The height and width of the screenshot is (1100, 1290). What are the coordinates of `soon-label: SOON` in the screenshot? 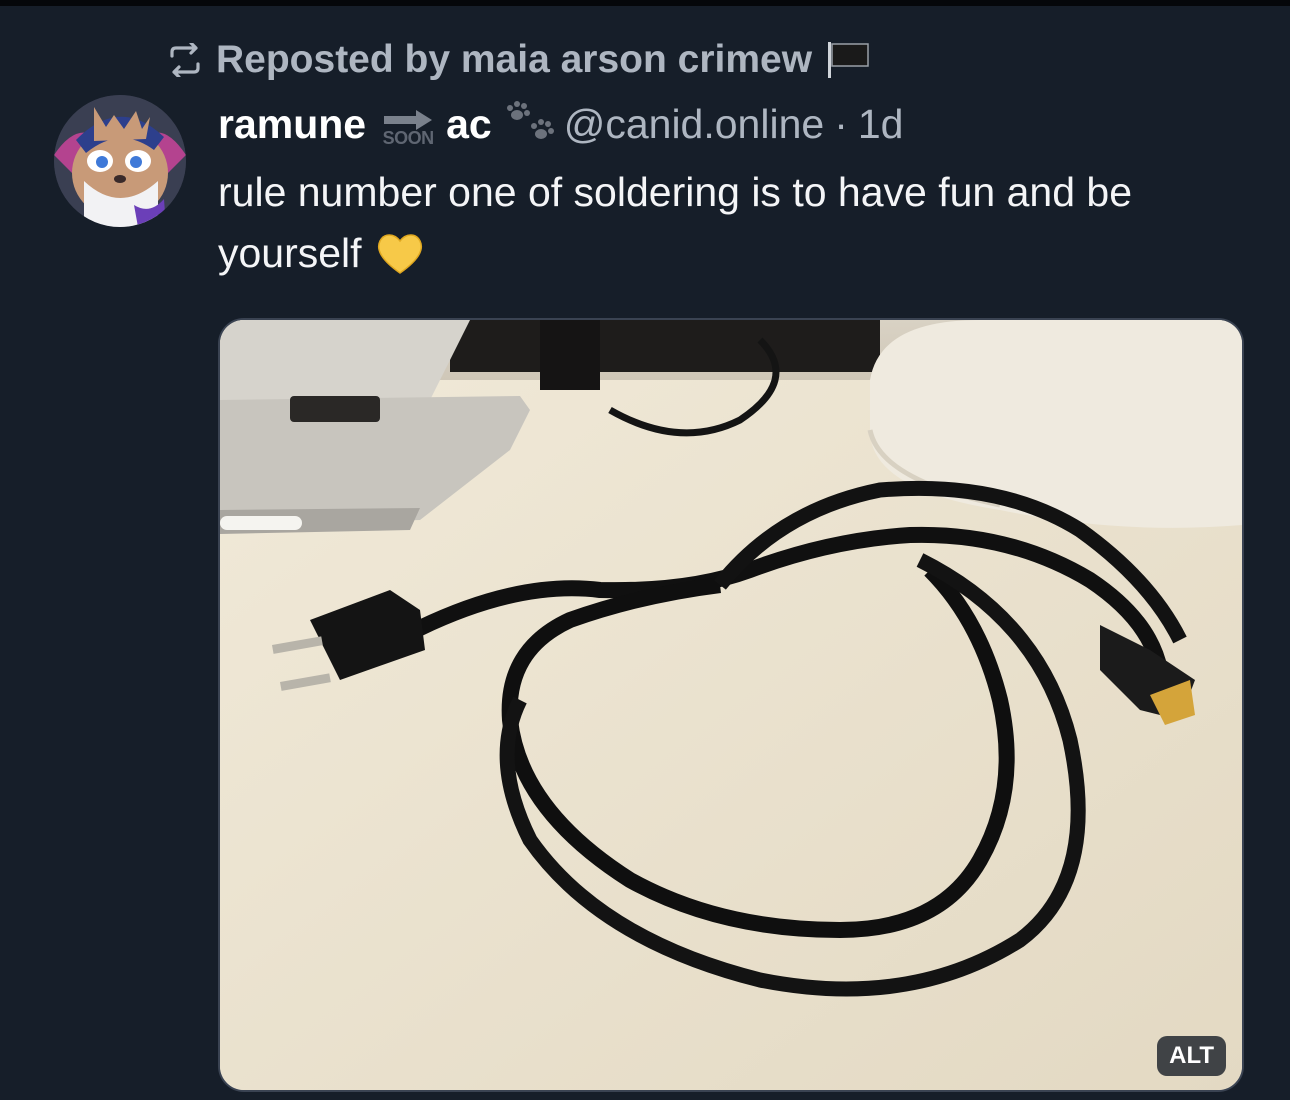 It's located at (408, 138).